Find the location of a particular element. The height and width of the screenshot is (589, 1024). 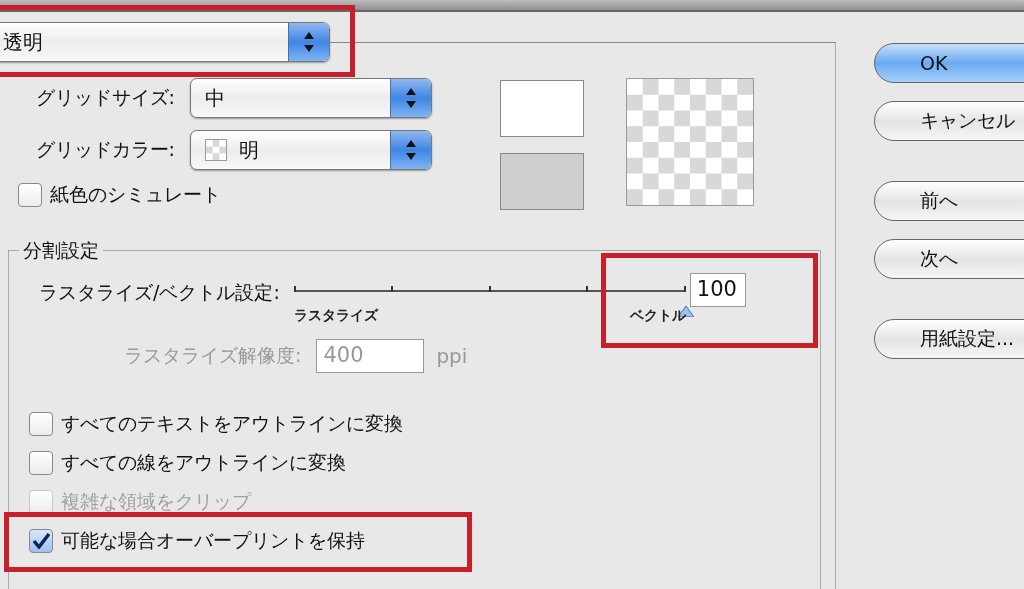

slider-label: ラスタライズ/ベクトル設定: is located at coordinates (159, 292).